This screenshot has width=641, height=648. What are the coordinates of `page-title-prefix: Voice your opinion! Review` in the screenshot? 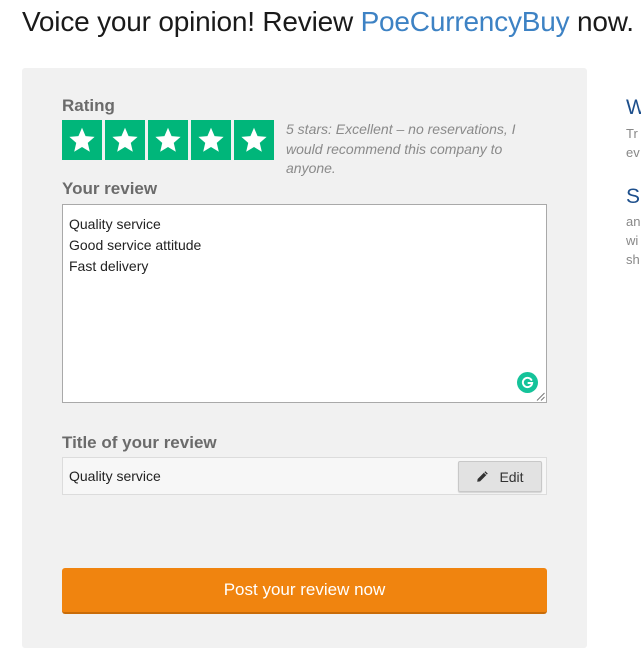 It's located at (191, 21).